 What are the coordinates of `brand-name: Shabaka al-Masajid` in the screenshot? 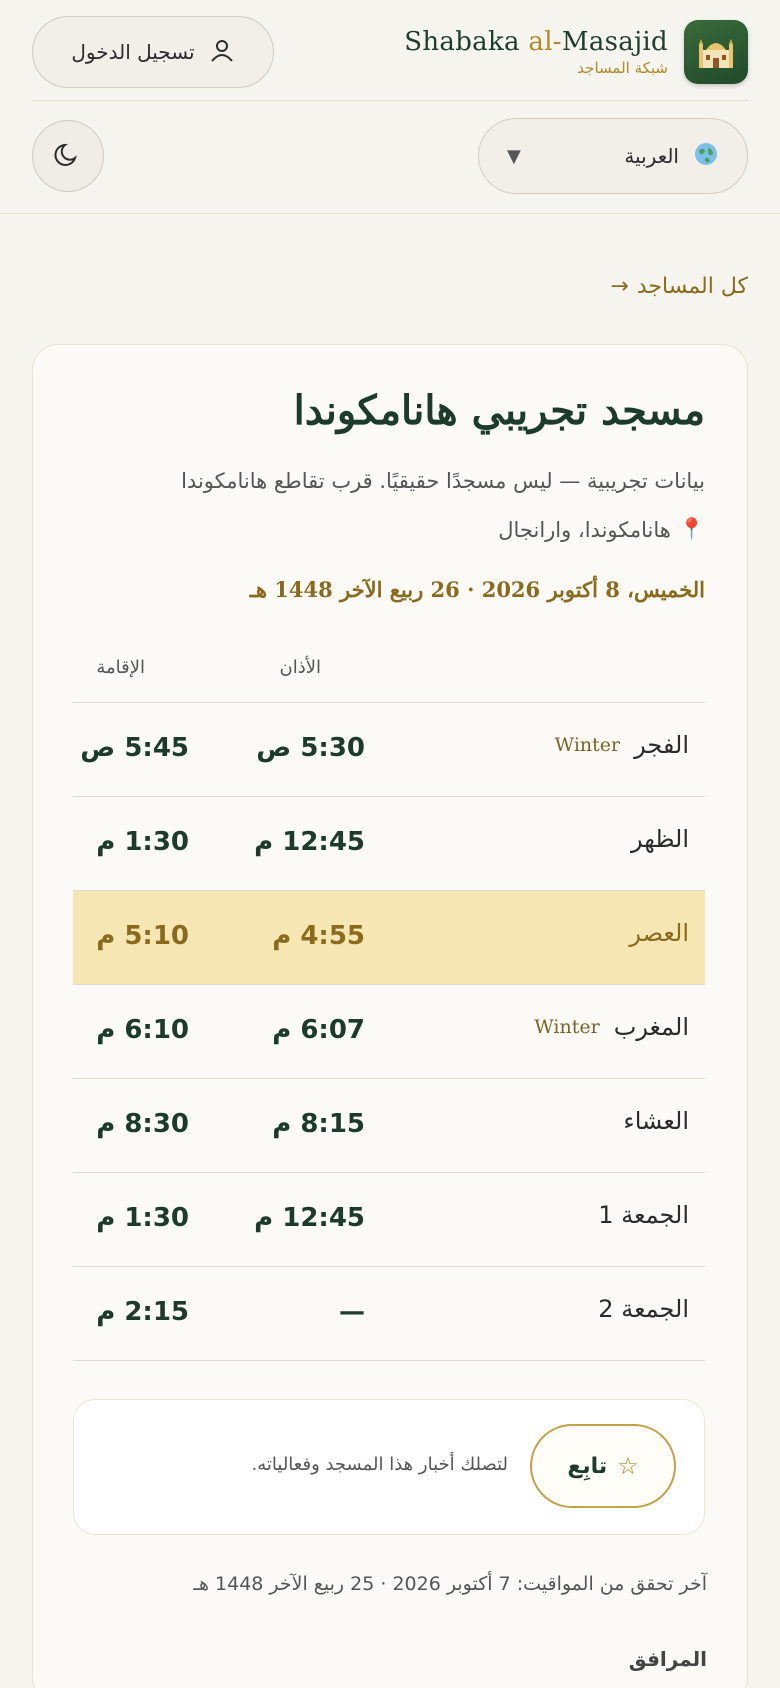 It's located at (536, 42).